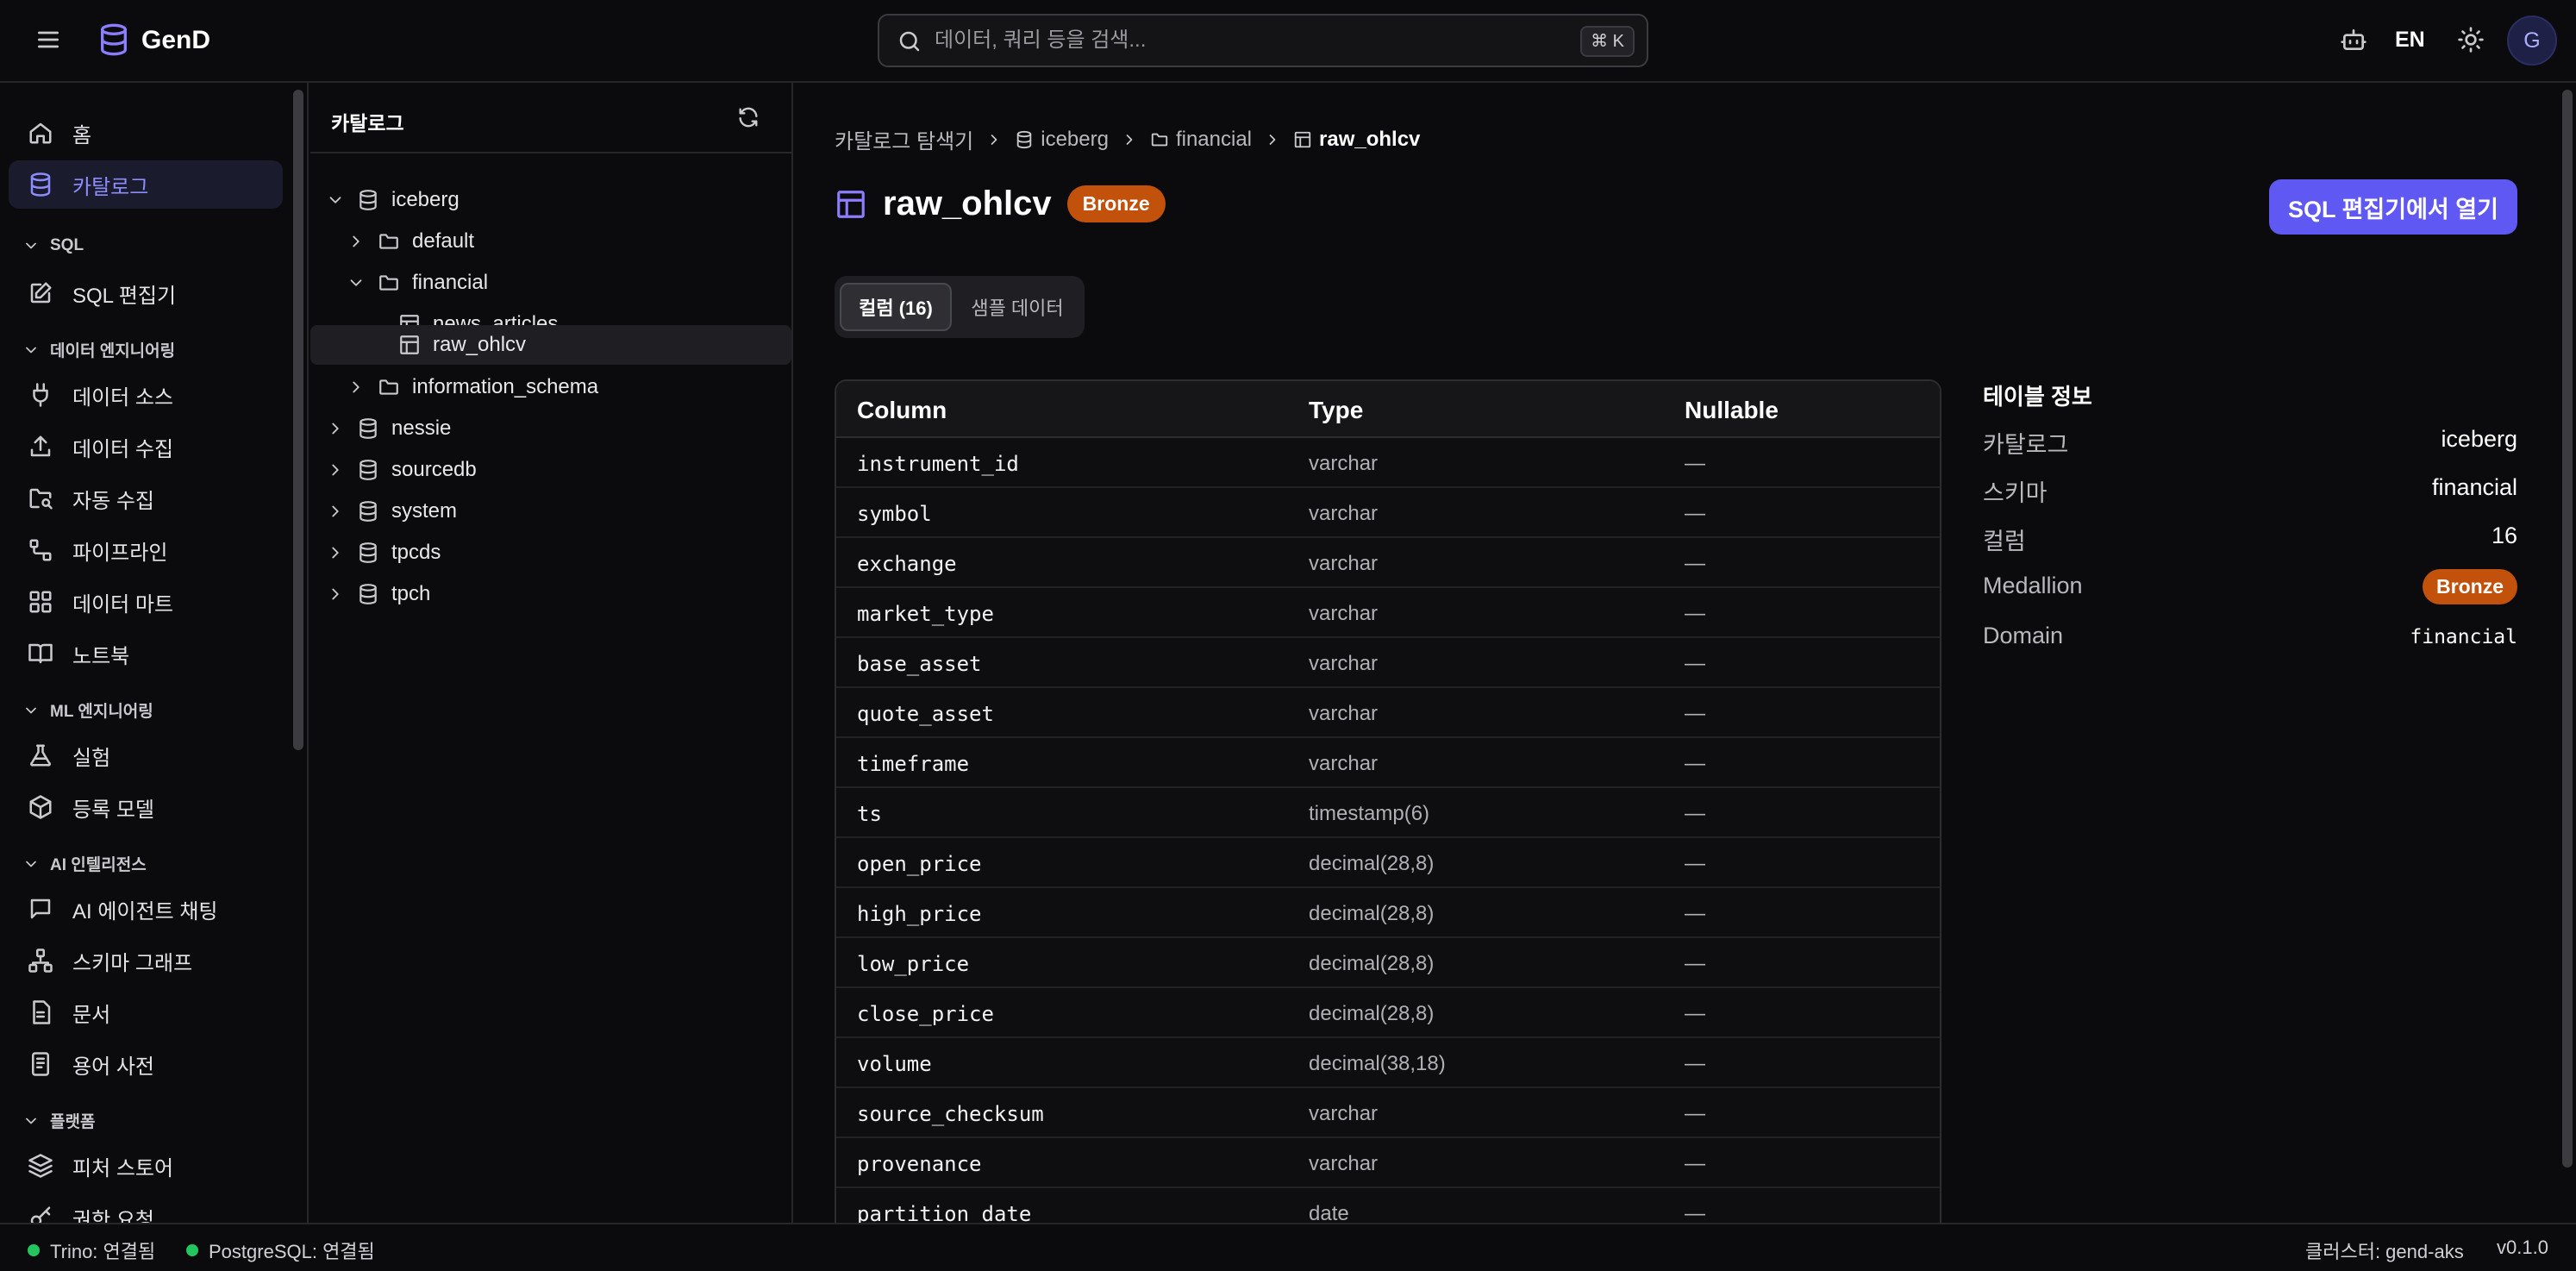  Describe the element at coordinates (123, 449) in the screenshot. I see `sidebar-item-label: 데이터 수집` at that location.